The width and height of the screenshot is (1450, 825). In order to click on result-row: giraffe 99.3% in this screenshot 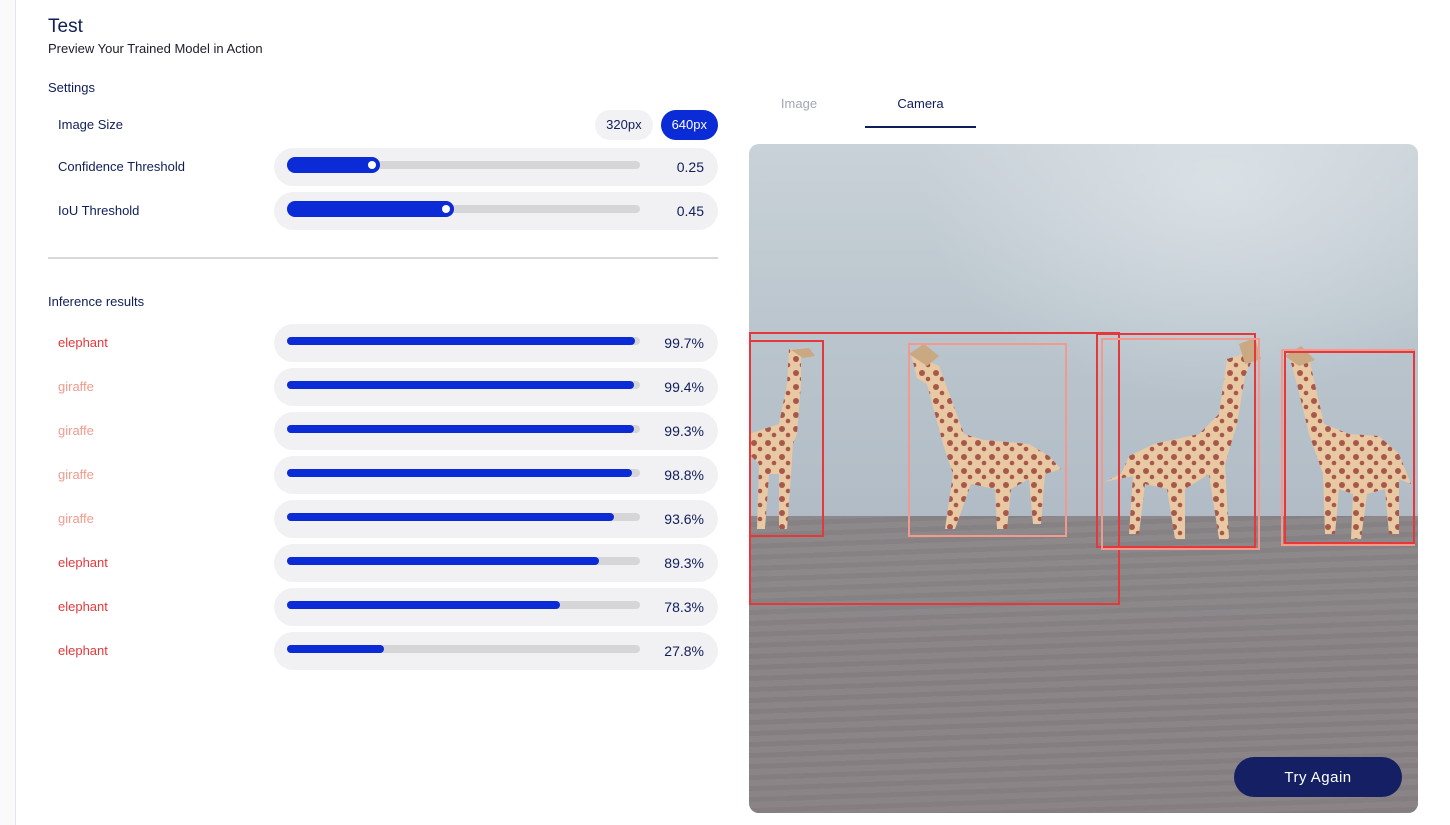, I will do `click(383, 431)`.